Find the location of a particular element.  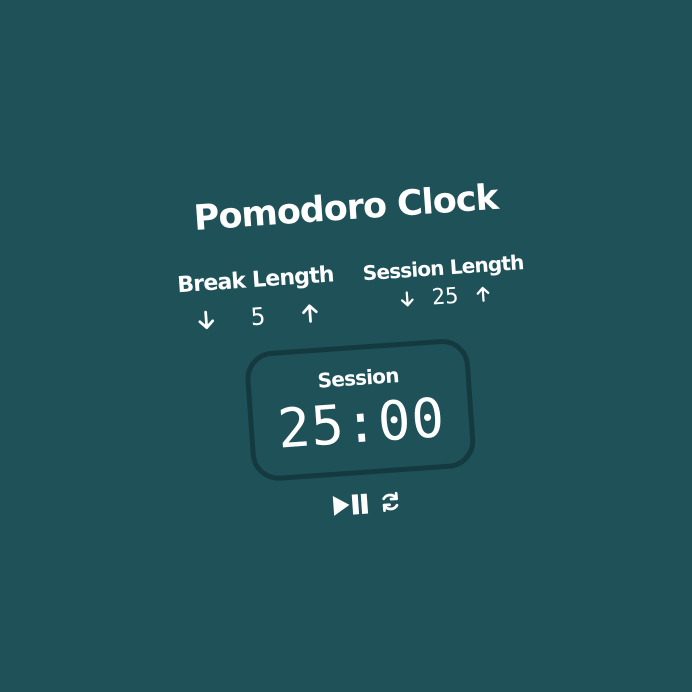

session-length-control: Session Length 25 is located at coordinates (443, 281).